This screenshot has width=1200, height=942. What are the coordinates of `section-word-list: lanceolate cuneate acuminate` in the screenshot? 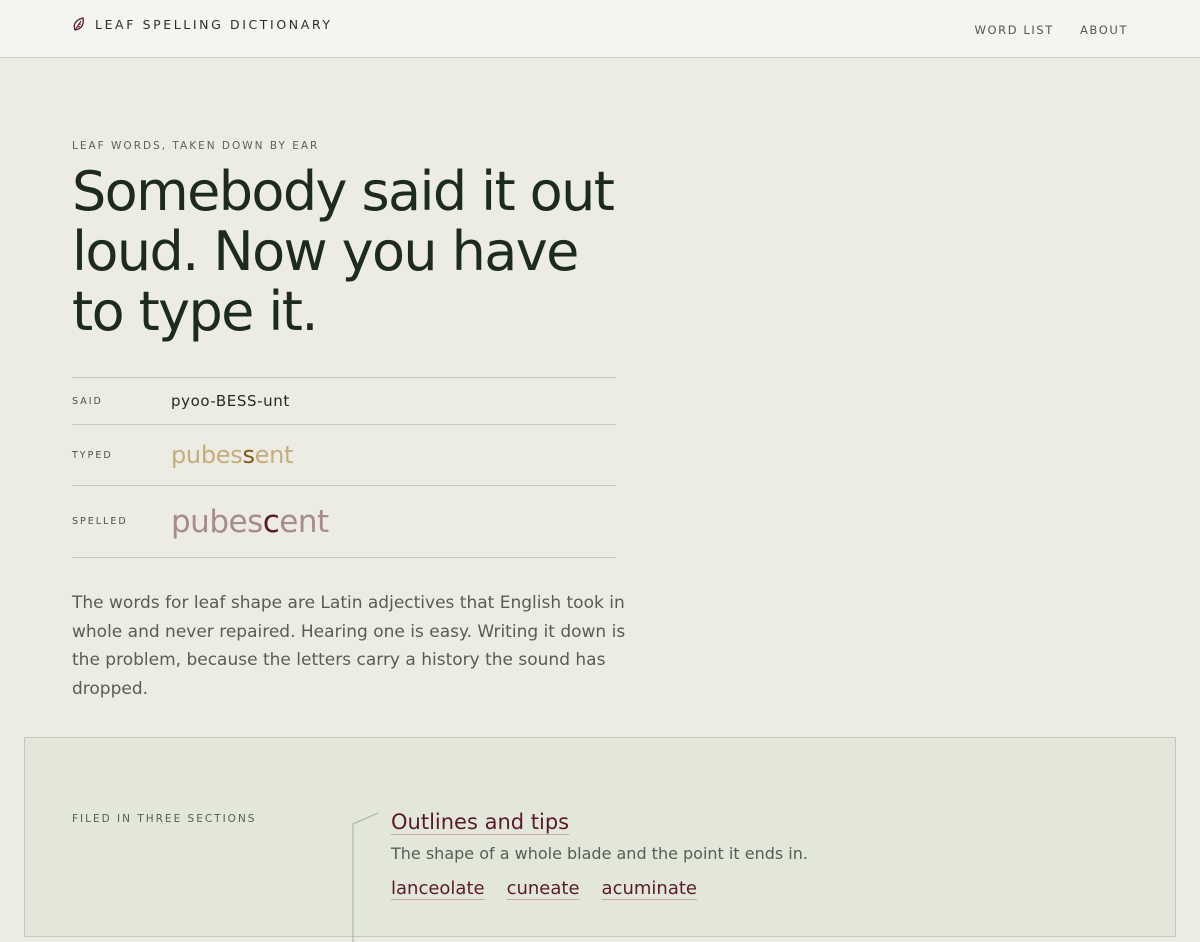 It's located at (544, 888).